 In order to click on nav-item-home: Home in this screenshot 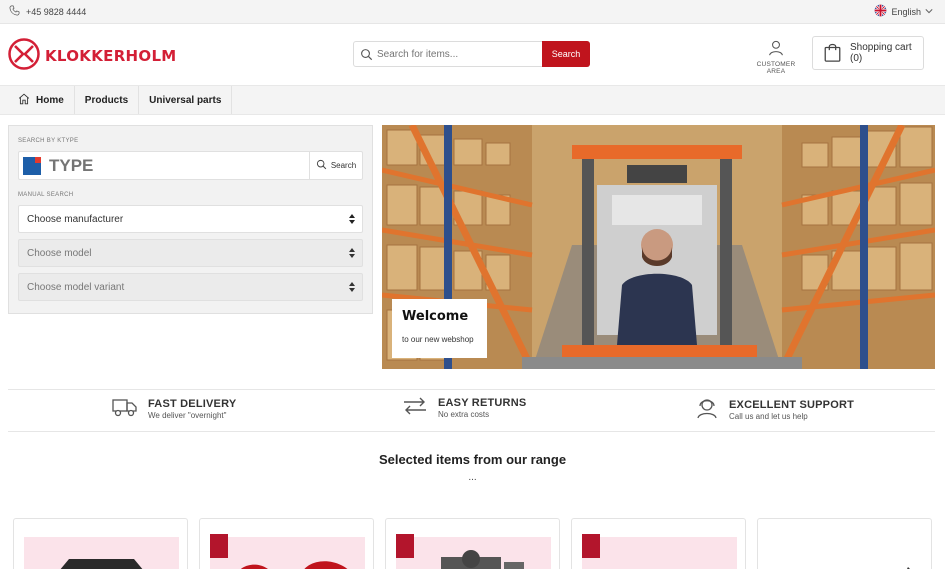, I will do `click(37, 100)`.